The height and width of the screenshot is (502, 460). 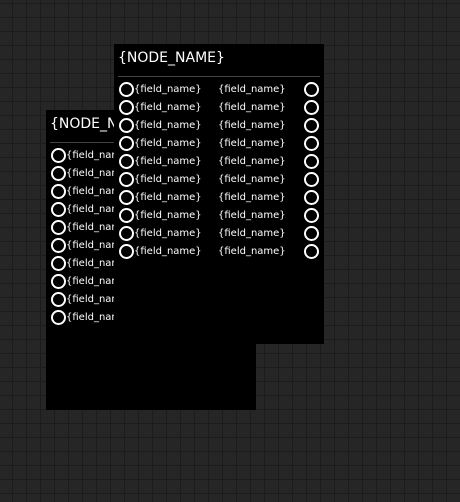 What do you see at coordinates (219, 76) in the screenshot?
I see `node-title-divider` at bounding box center [219, 76].